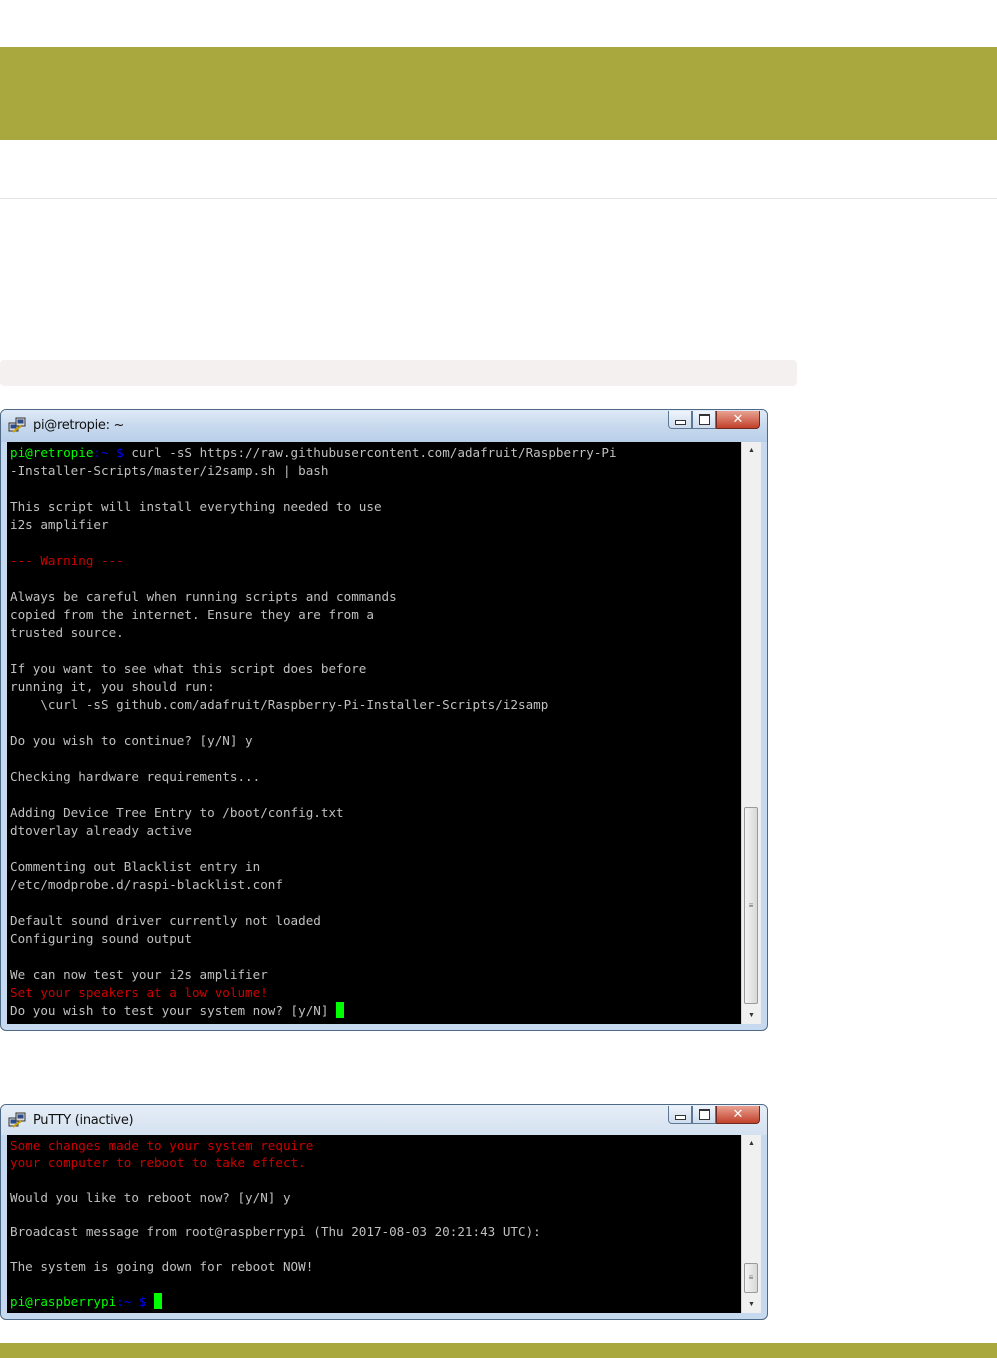  What do you see at coordinates (112, 686) in the screenshot?
I see `terminal-text: running it, you should run:` at bounding box center [112, 686].